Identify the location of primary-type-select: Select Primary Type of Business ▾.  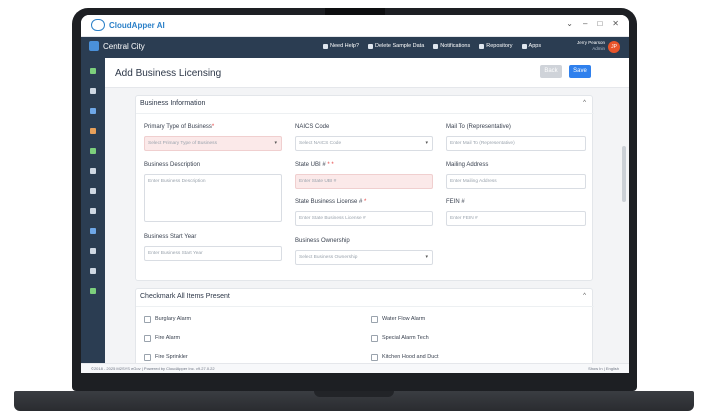
(213, 143).